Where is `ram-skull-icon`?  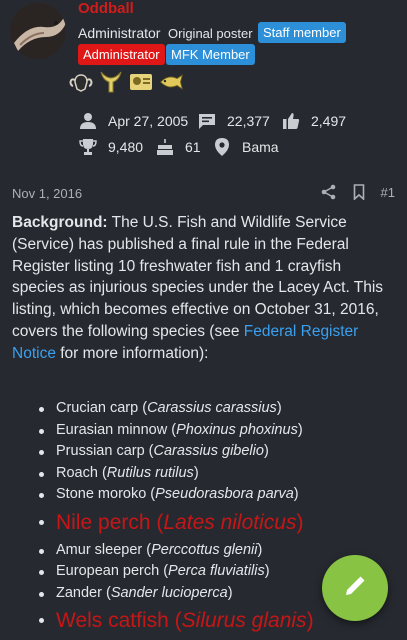
ram-skull-icon is located at coordinates (81, 82).